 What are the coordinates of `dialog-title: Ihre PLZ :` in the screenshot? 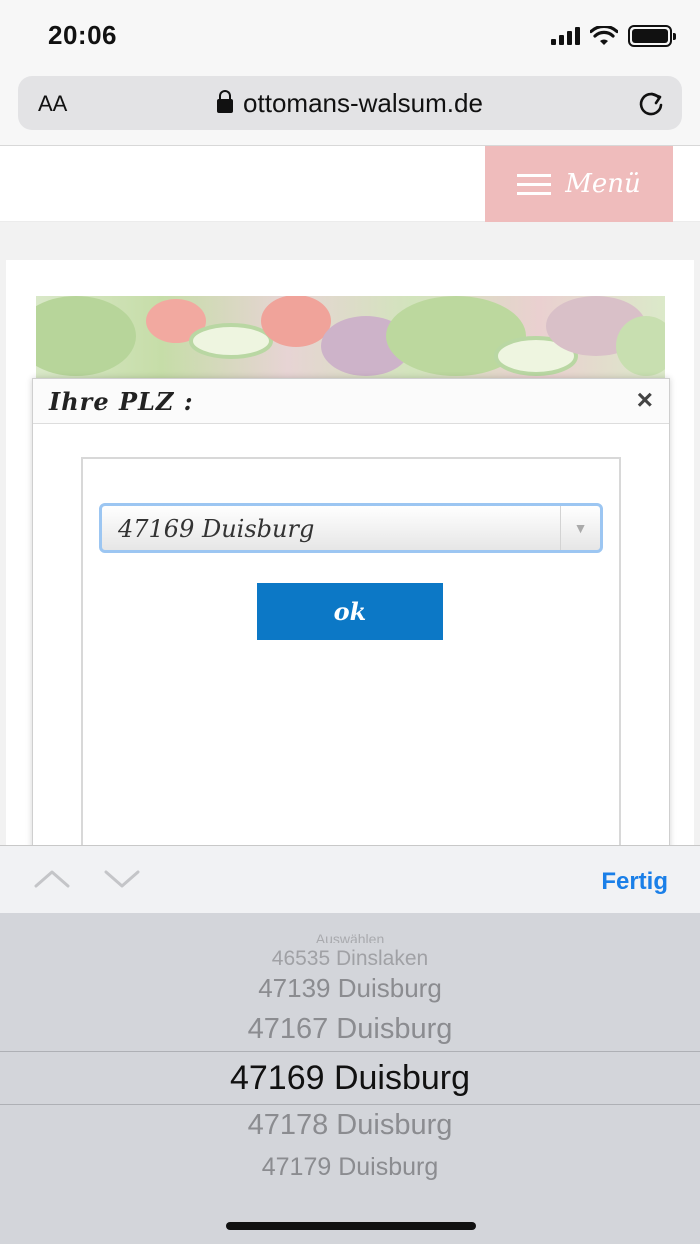 It's located at (121, 401).